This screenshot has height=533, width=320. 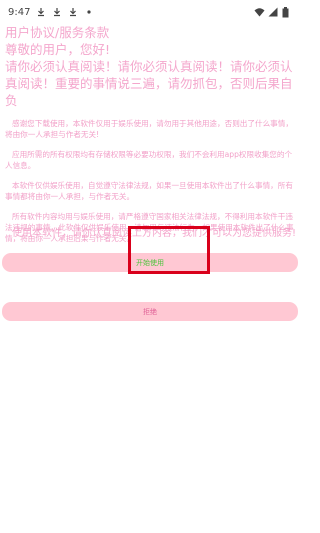 What do you see at coordinates (150, 12) in the screenshot?
I see `status-bar: 9:47` at bounding box center [150, 12].